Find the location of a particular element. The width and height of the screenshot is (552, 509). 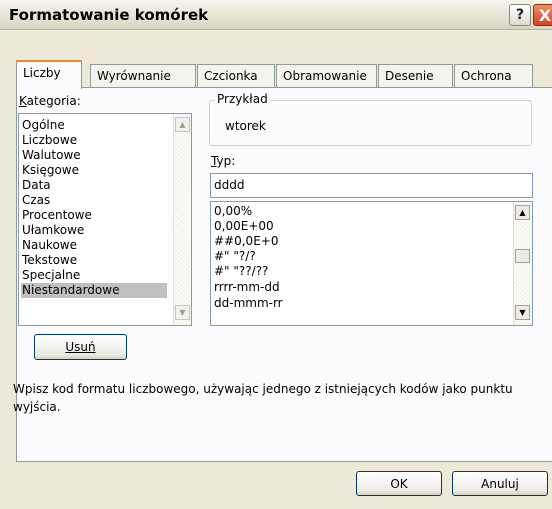

list-item: 0,00% is located at coordinates (232, 211).